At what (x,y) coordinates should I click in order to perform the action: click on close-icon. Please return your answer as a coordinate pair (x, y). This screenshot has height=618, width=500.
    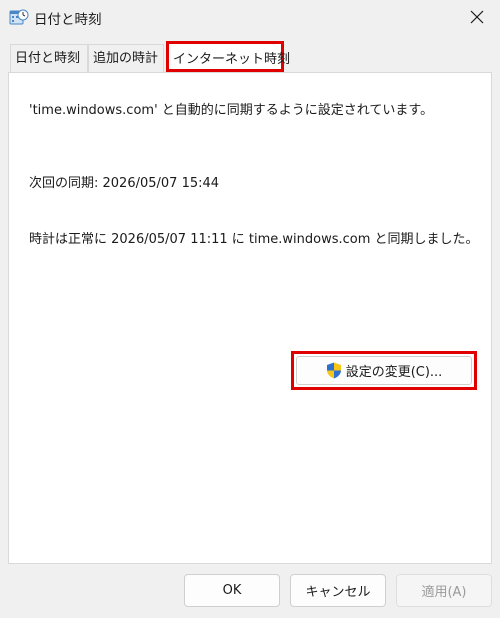
    Looking at the image, I should click on (477, 17).